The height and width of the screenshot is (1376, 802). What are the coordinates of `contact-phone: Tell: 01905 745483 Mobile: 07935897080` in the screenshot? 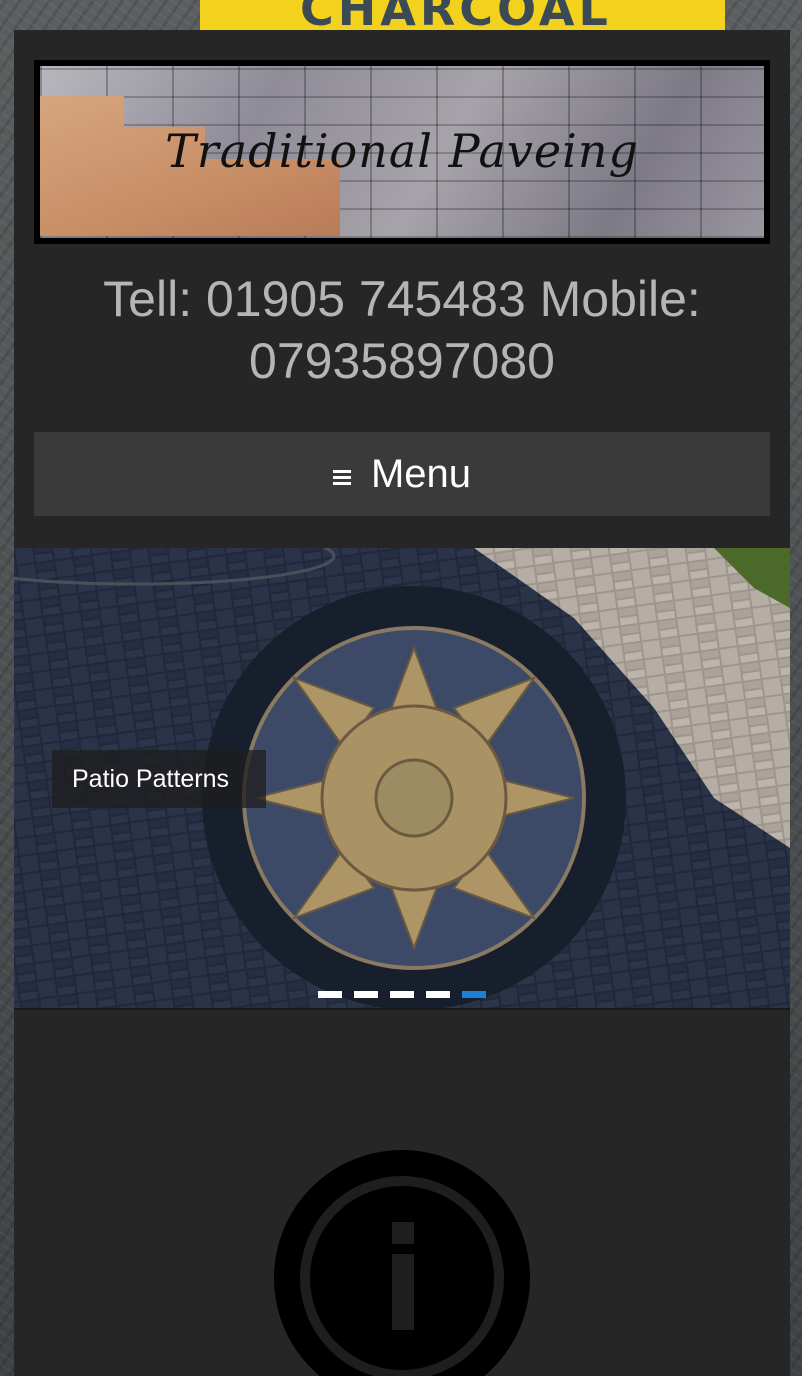 It's located at (402, 330).